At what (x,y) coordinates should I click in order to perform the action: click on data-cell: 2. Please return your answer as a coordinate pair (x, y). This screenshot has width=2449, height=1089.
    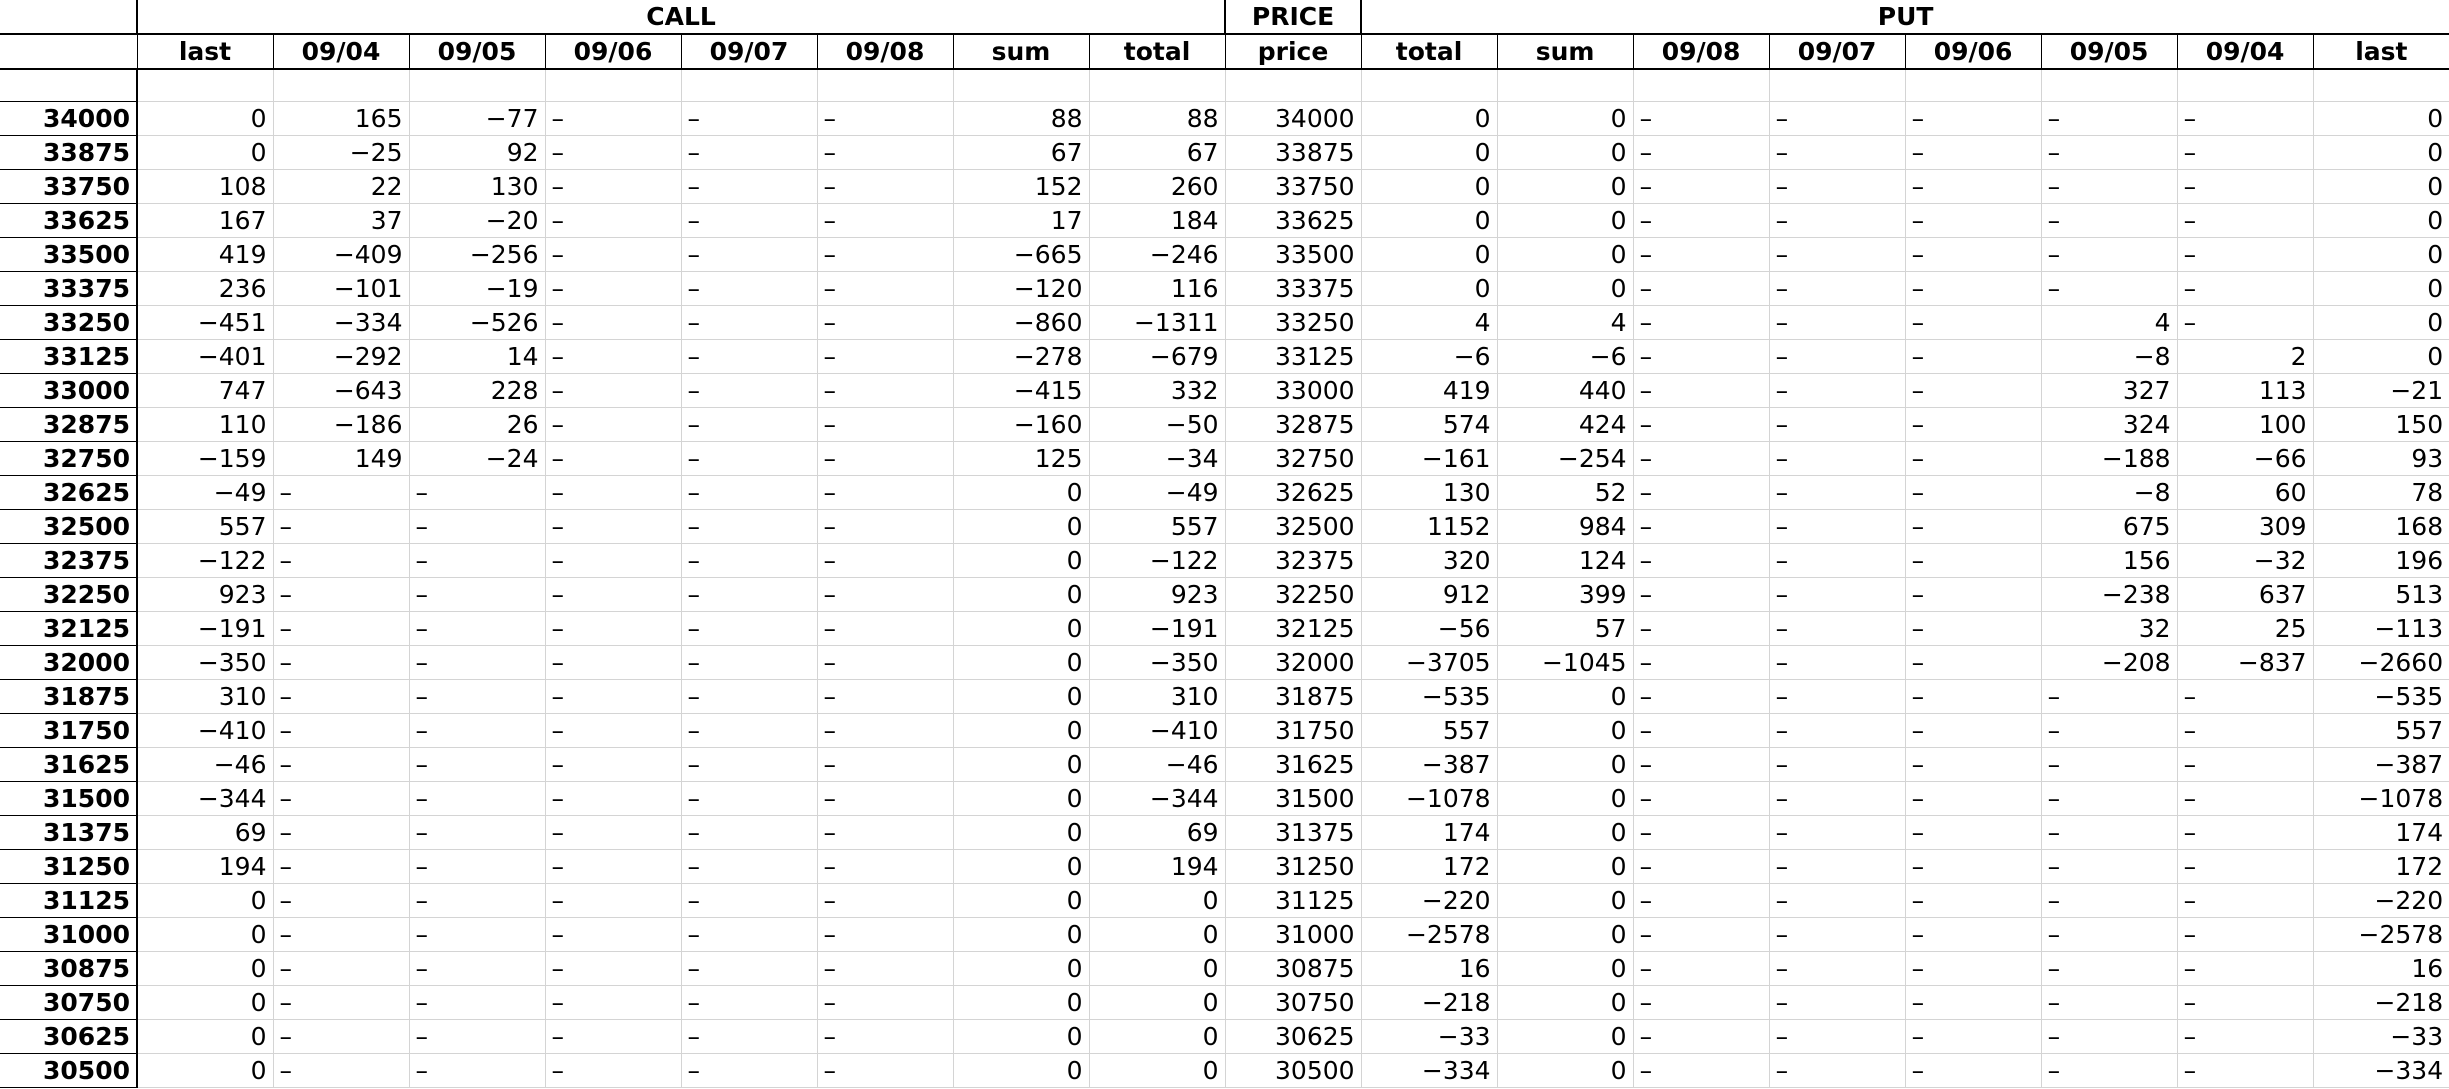
    Looking at the image, I should click on (2245, 356).